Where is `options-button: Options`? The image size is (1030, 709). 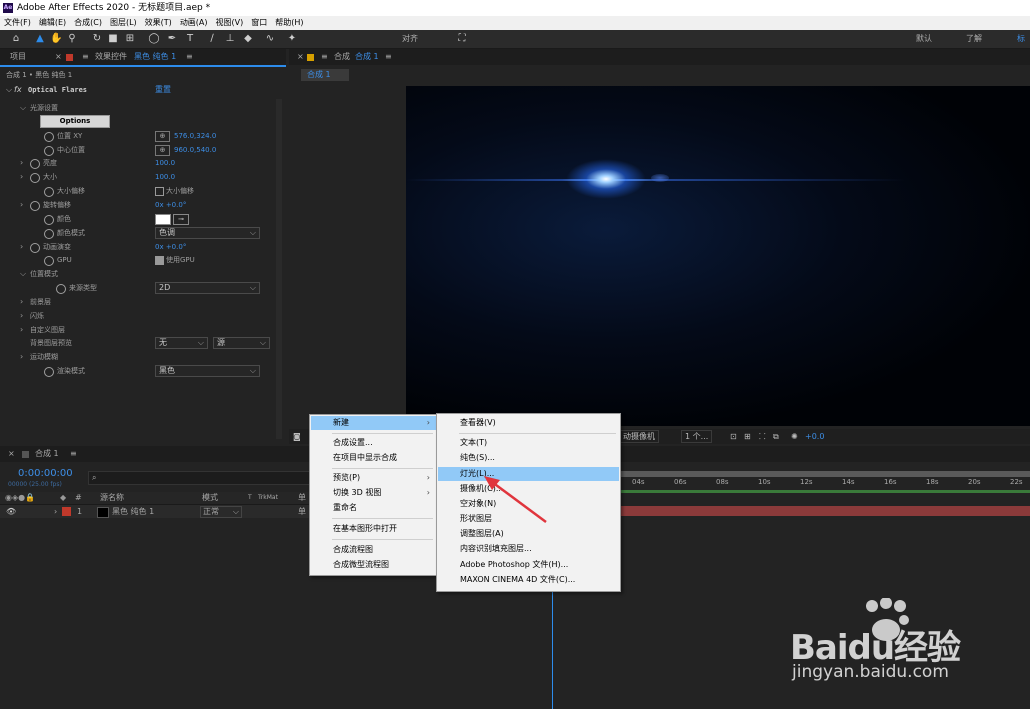
options-button: Options is located at coordinates (75, 121).